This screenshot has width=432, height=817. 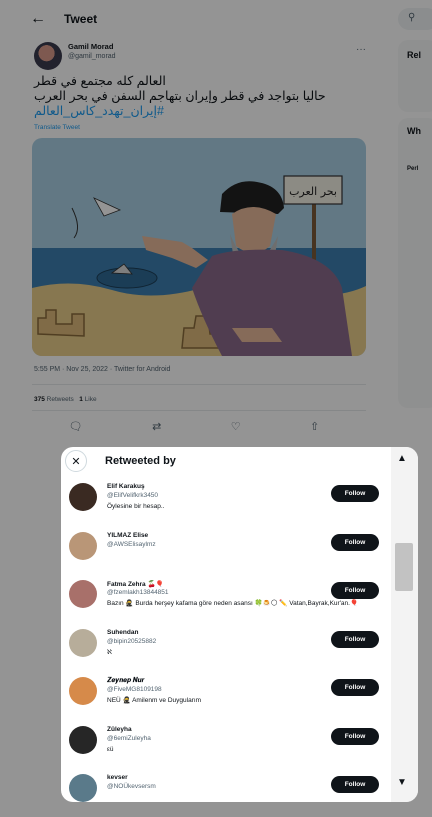 I want to click on more-options-icon: ···, so click(x=361, y=49).